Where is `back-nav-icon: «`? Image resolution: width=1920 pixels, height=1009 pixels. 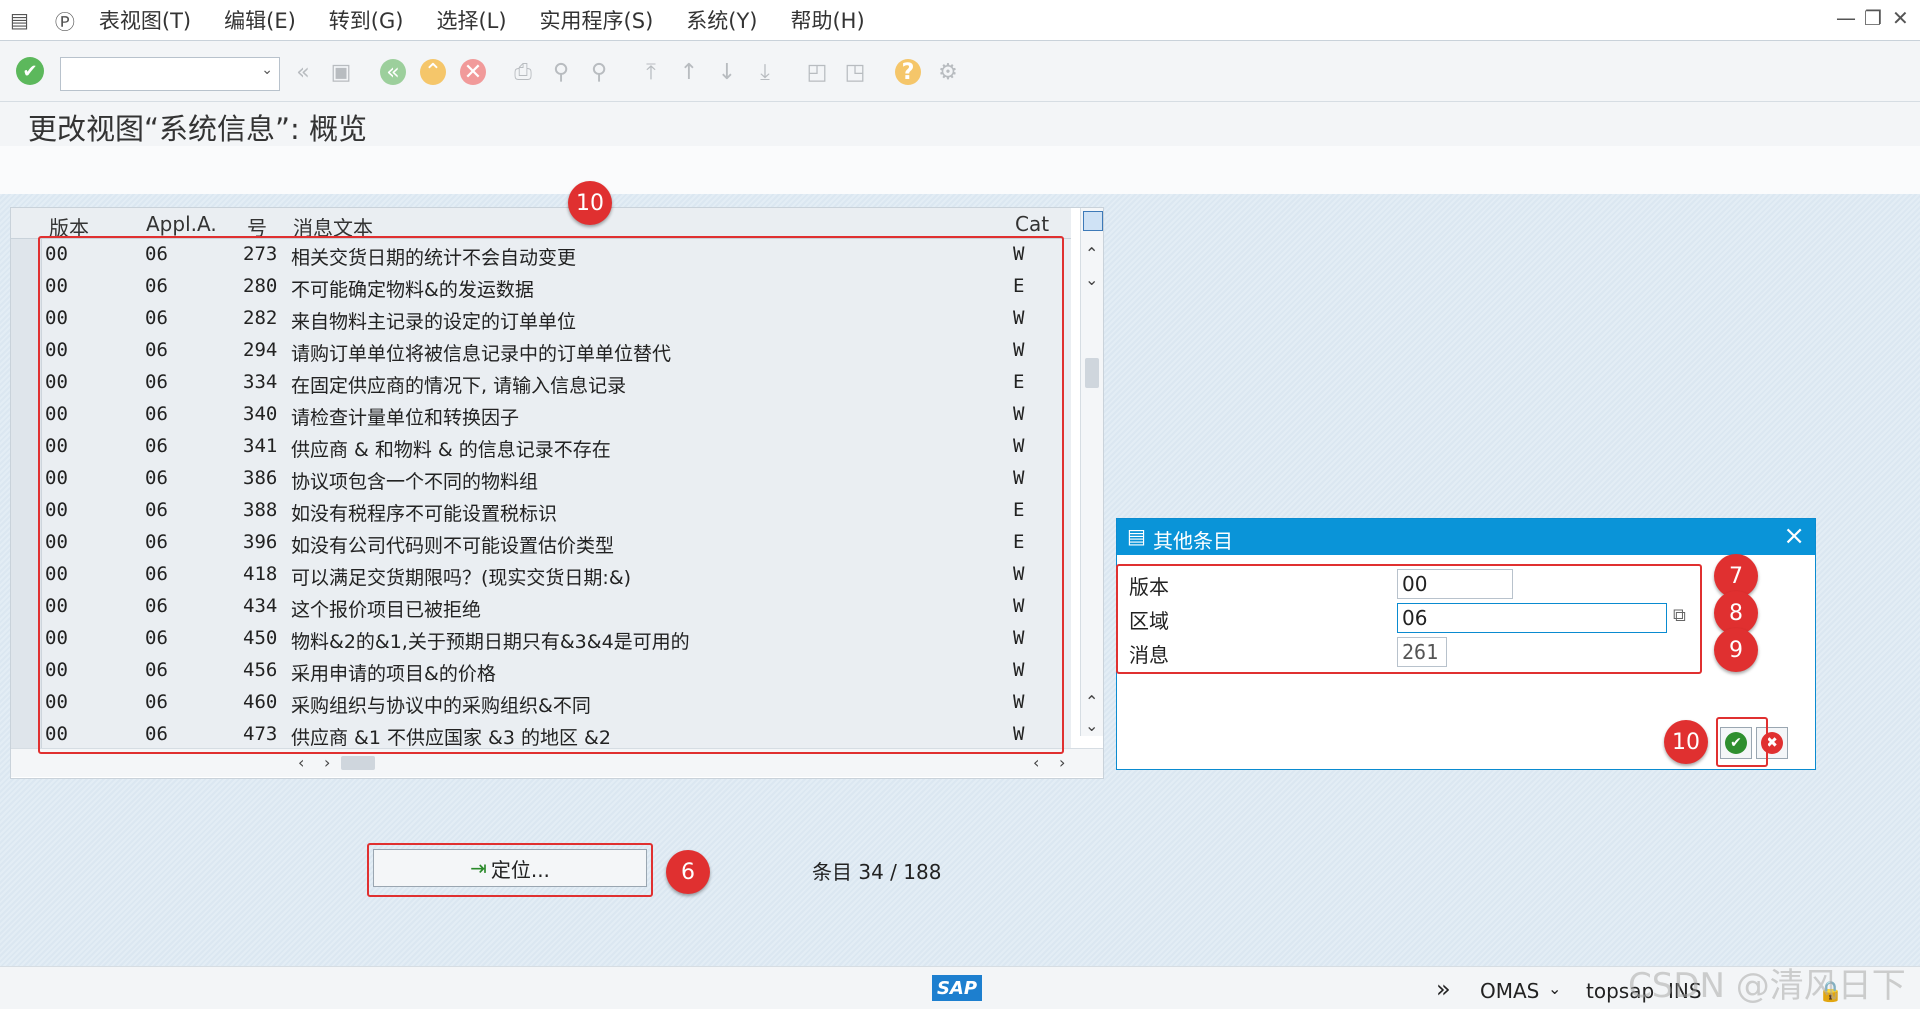 back-nav-icon: « is located at coordinates (303, 72).